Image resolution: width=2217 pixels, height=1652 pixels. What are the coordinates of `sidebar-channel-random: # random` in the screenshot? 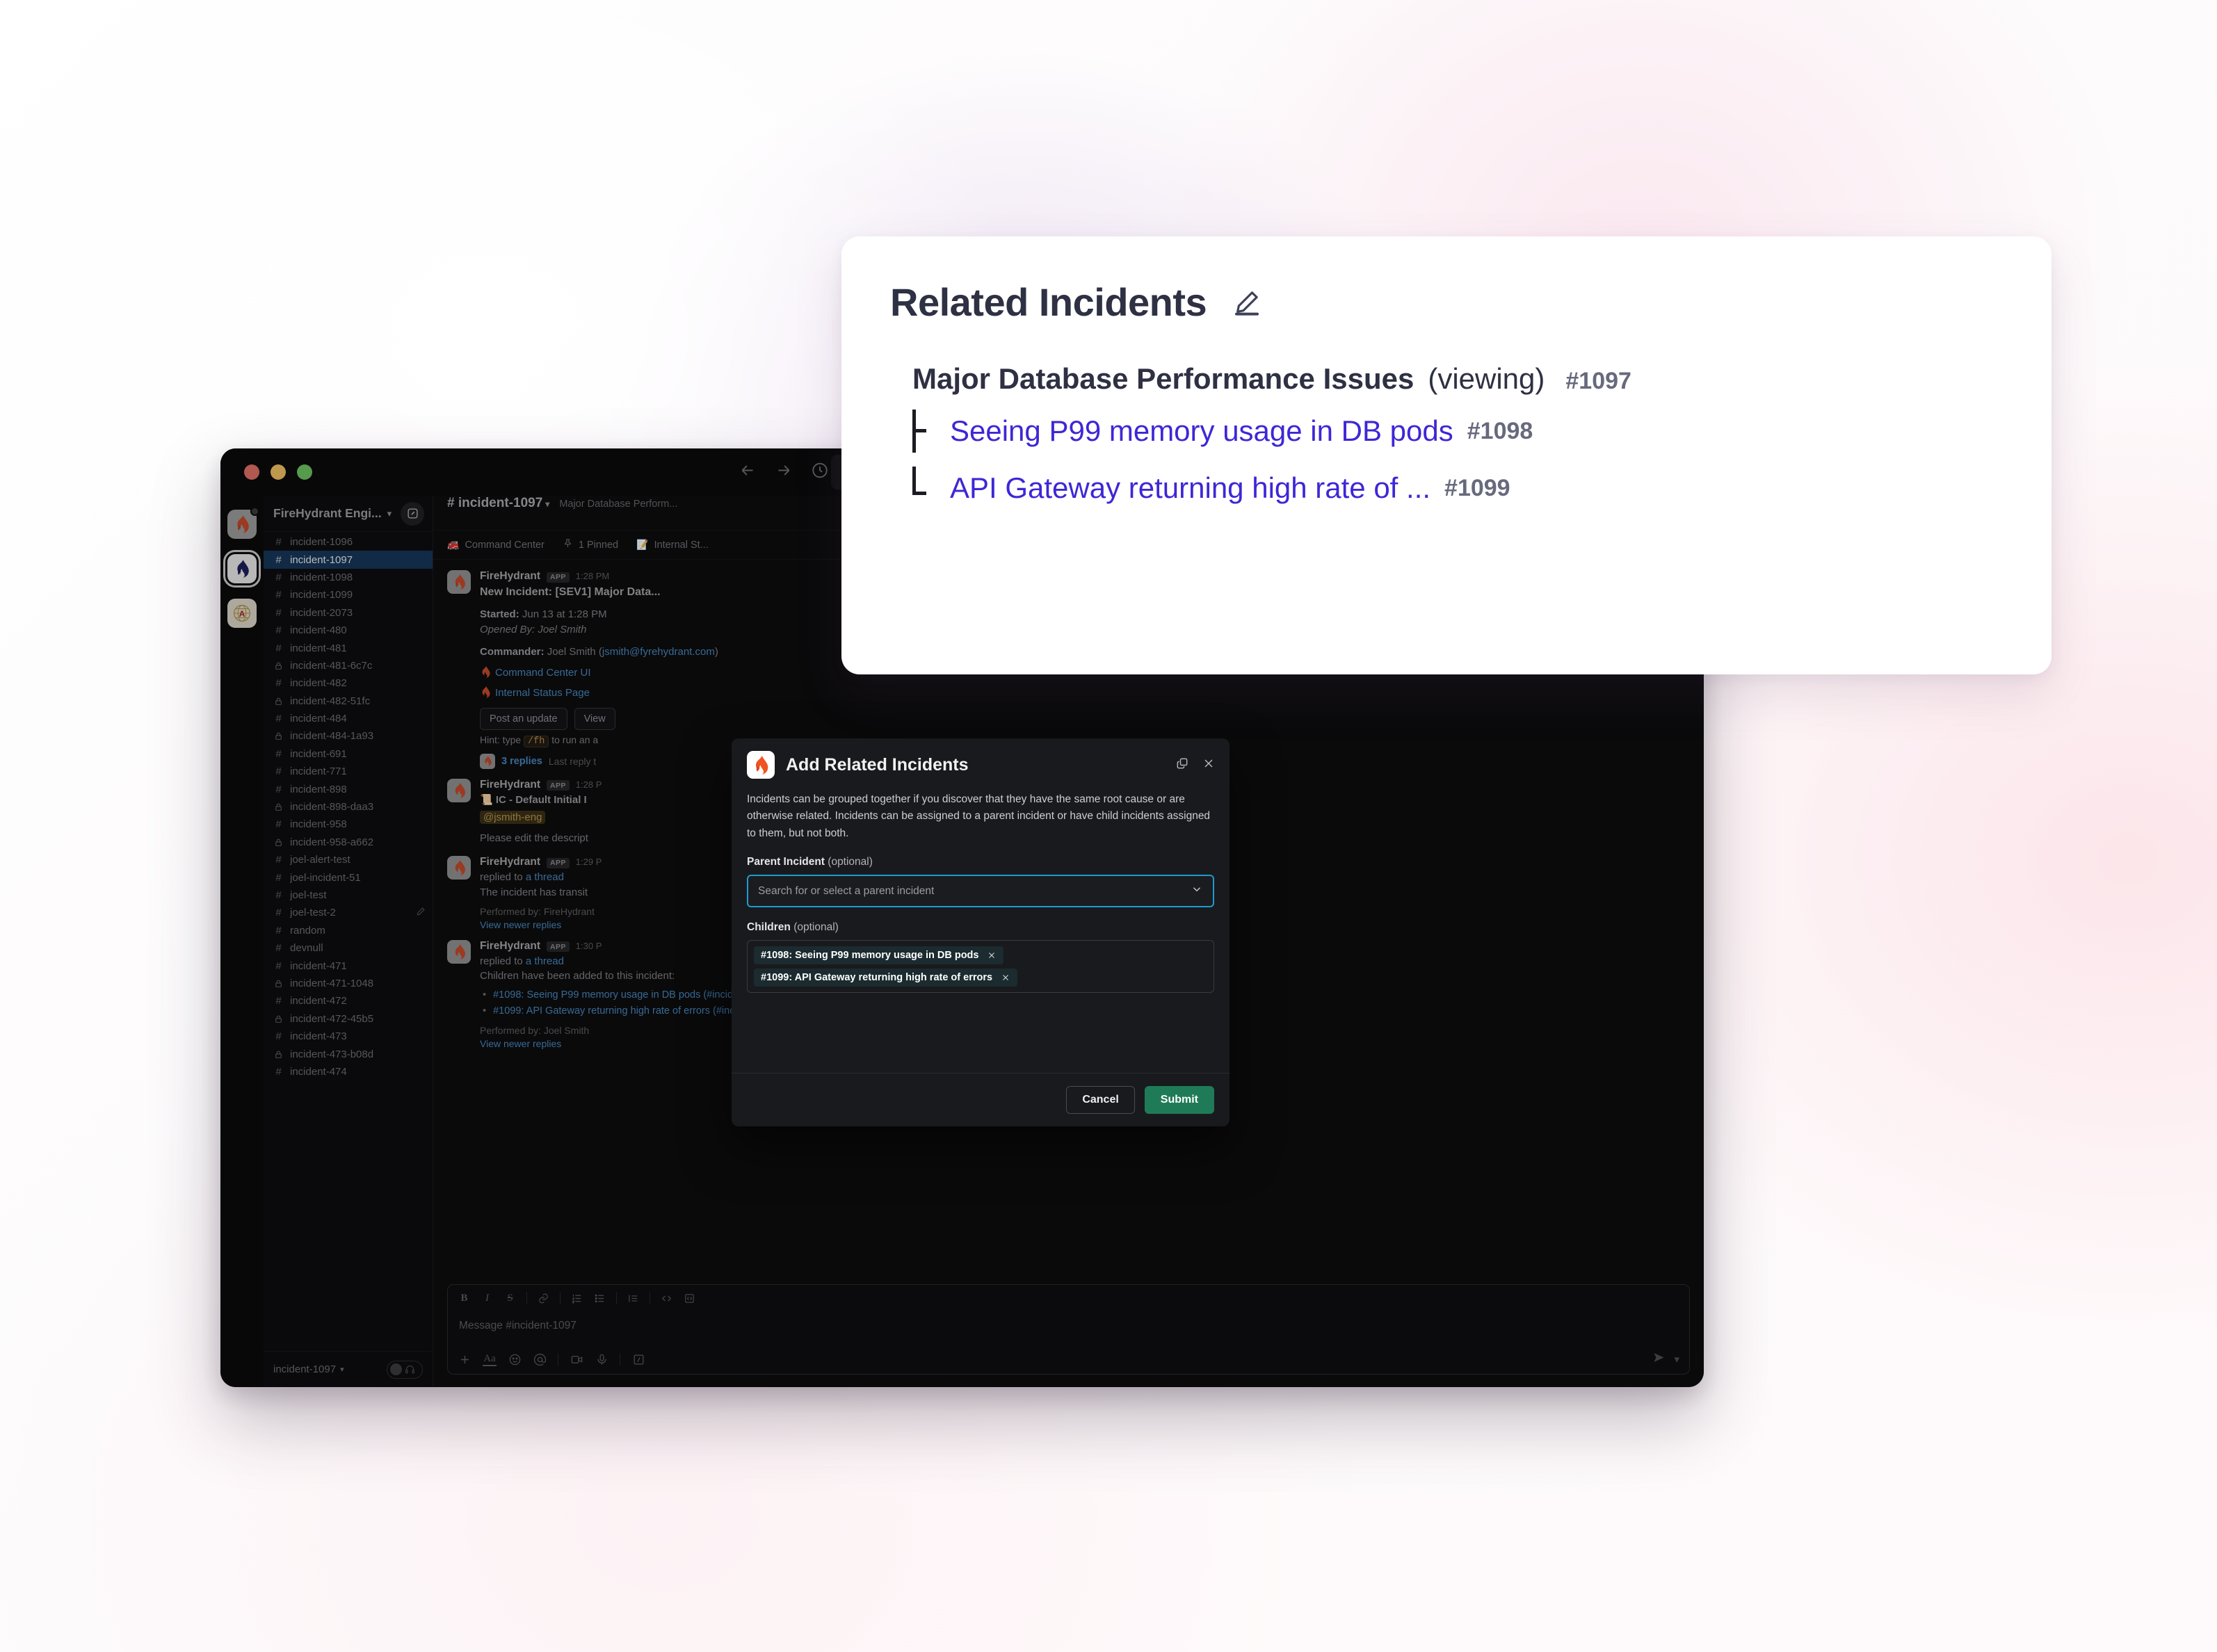 It's located at (348, 930).